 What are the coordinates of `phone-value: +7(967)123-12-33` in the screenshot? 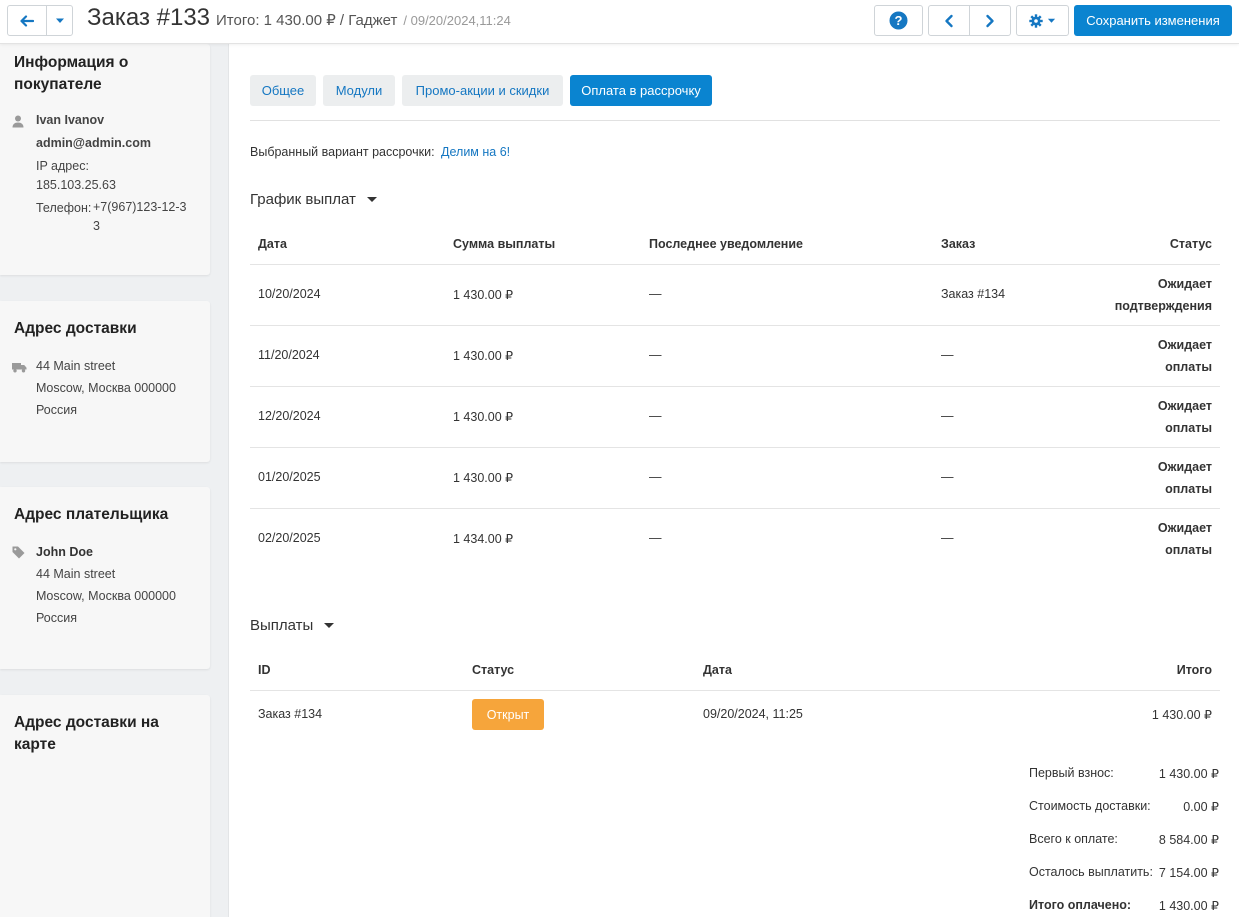 It's located at (140, 216).